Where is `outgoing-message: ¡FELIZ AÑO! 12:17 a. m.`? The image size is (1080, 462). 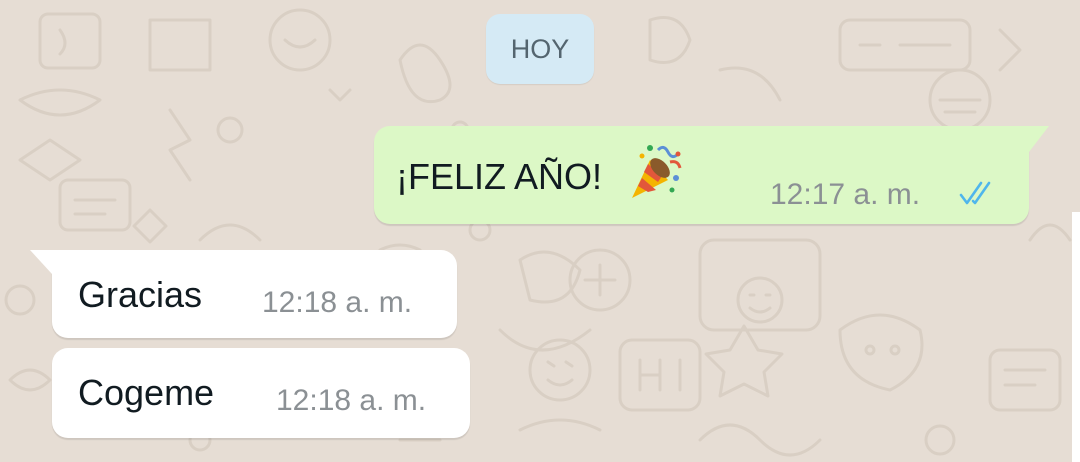
outgoing-message: ¡FELIZ AÑO! 12:17 a. m. is located at coordinates (711, 175).